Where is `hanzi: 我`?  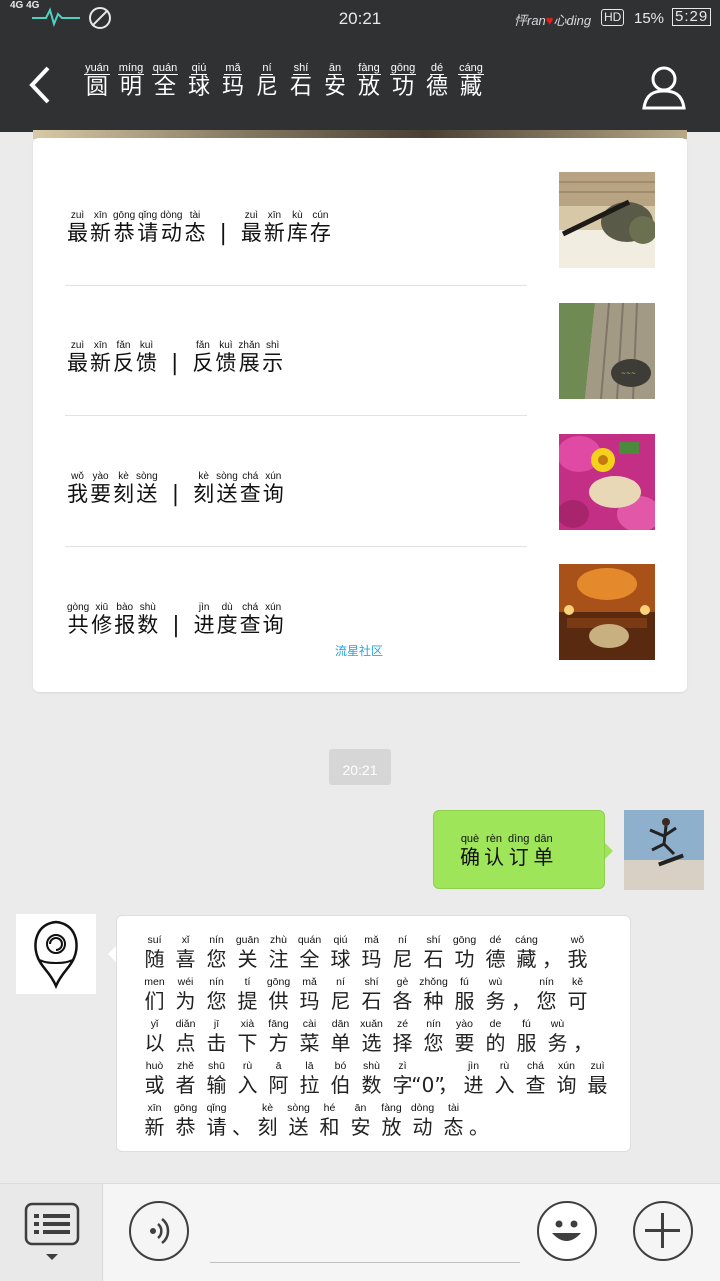 hanzi: 我 is located at coordinates (77, 494).